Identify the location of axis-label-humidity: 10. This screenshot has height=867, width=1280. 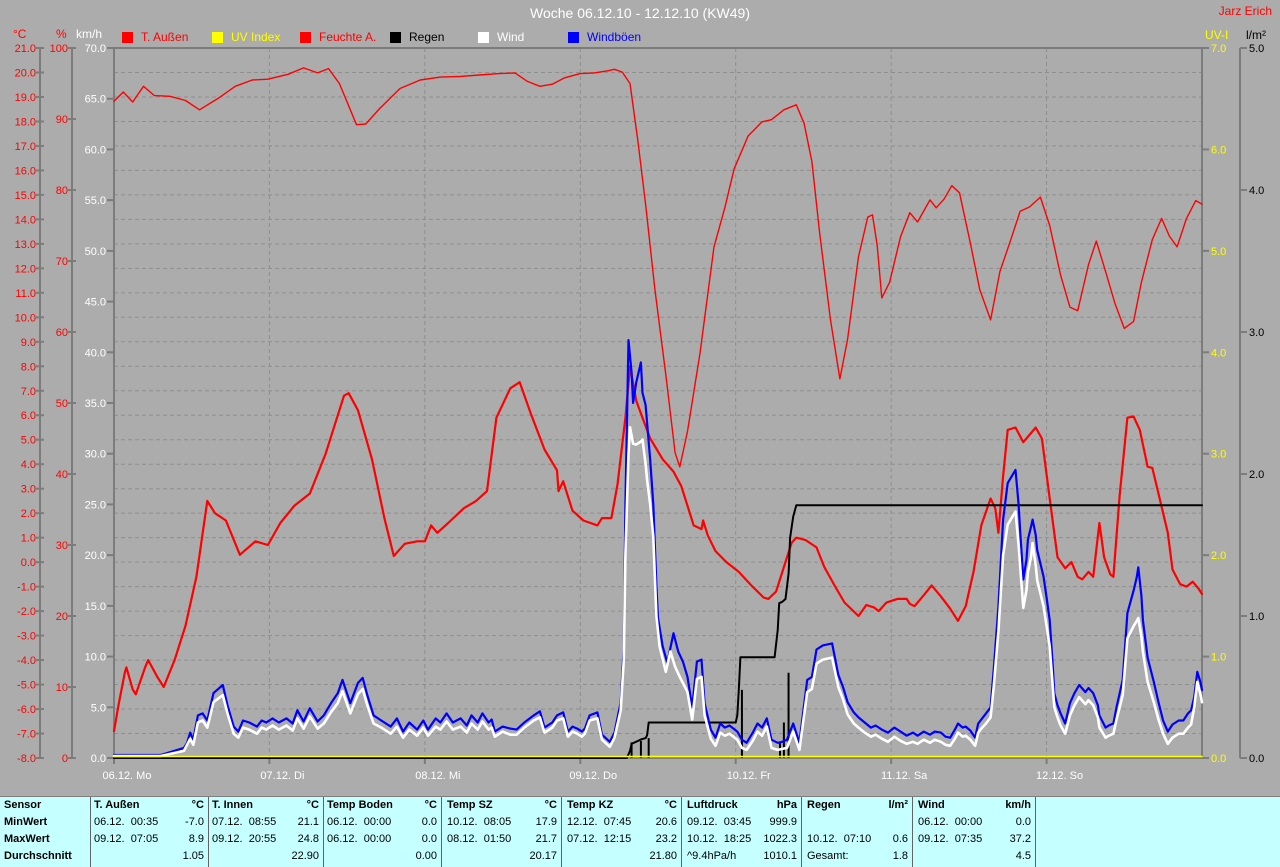
(62, 688).